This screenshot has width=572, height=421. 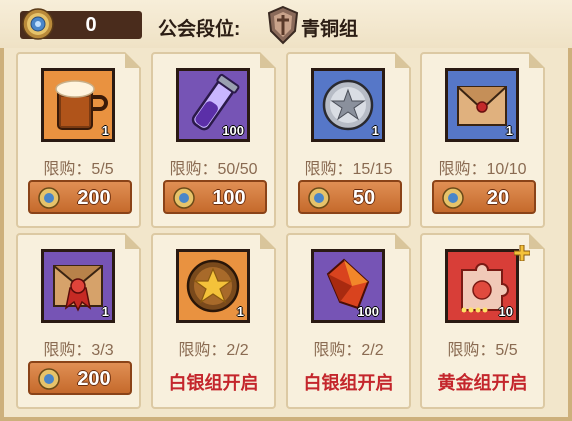 What do you see at coordinates (78, 350) in the screenshot?
I see `purchase-limit: 限购：3/3` at bounding box center [78, 350].